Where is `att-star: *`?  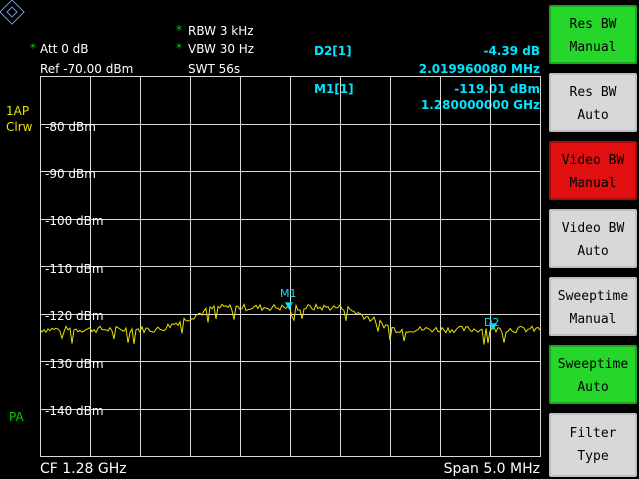 att-star: * is located at coordinates (33, 48).